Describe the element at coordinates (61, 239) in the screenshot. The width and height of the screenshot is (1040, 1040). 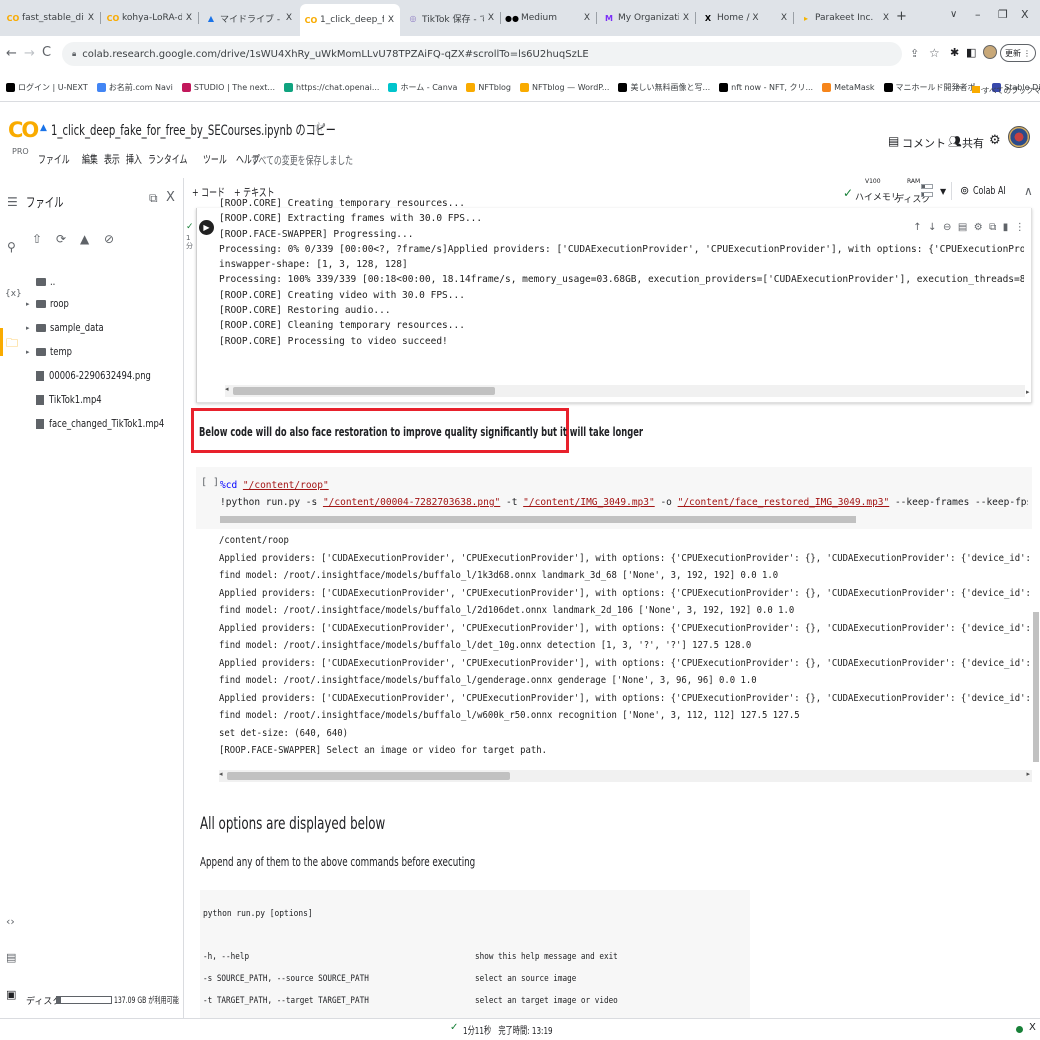
I see `refresh-icon: ⟳` at that location.